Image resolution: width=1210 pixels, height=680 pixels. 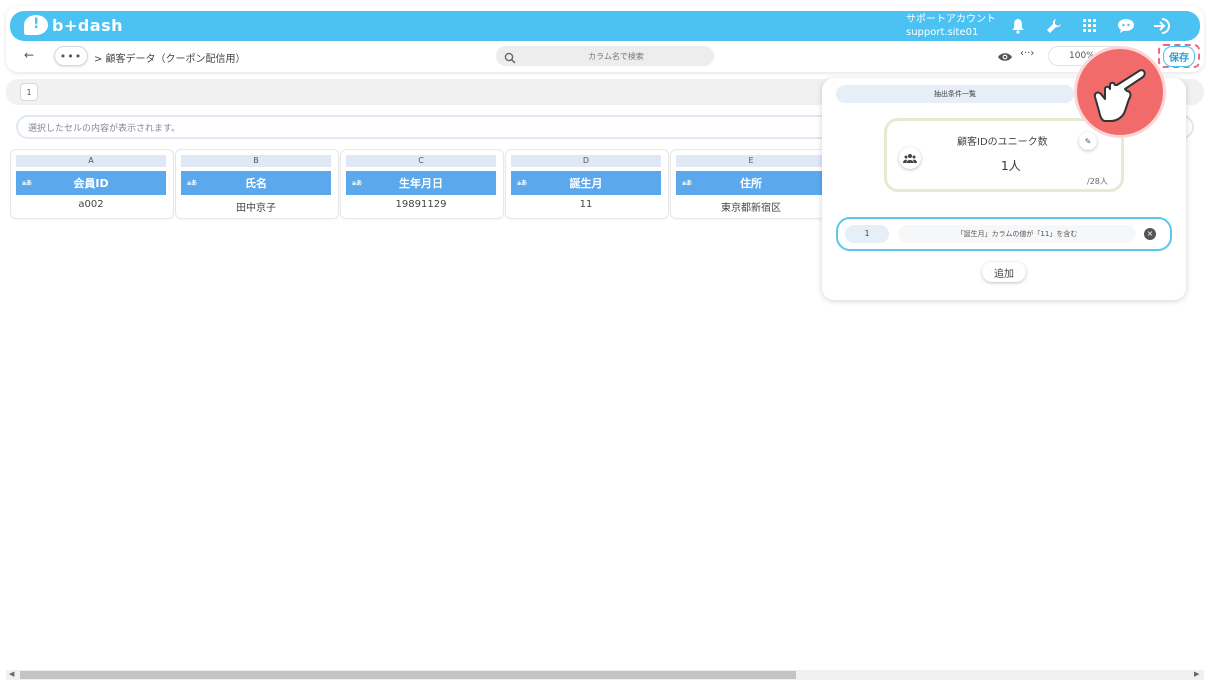 What do you see at coordinates (91, 204) in the screenshot?
I see `cell-value: a002` at bounding box center [91, 204].